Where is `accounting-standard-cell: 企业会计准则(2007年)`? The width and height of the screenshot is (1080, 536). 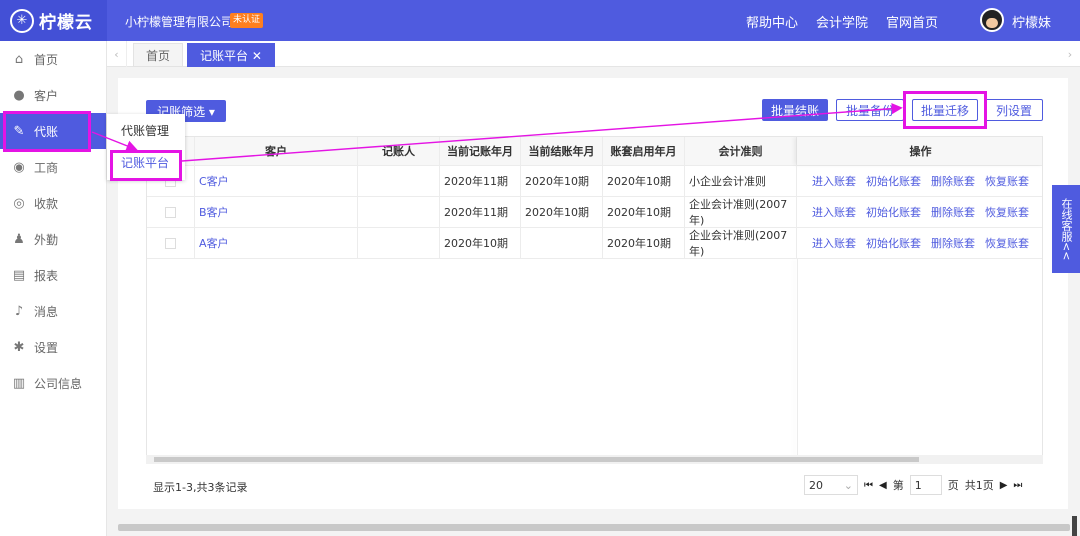
accounting-standard-cell: 企业会计准则(2007年) is located at coordinates (741, 212).